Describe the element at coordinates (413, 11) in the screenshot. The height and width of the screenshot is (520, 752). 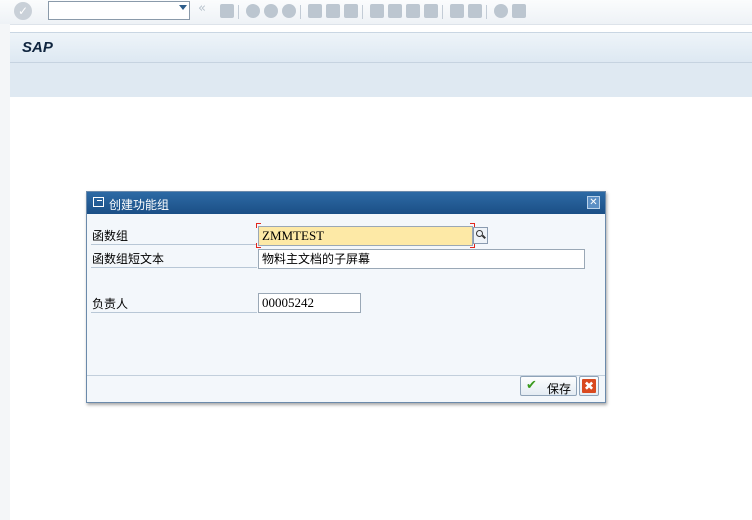
I see `next-page-icon` at that location.